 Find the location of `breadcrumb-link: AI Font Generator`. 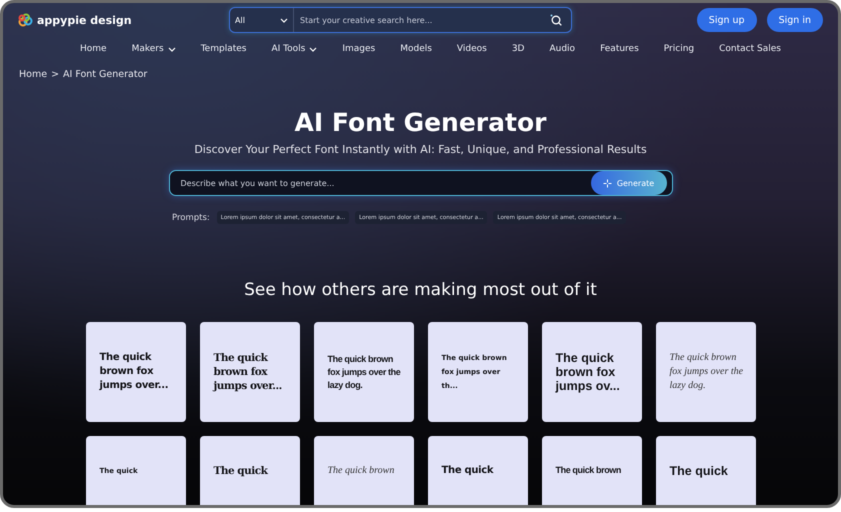

breadcrumb-link: AI Font Generator is located at coordinates (105, 74).